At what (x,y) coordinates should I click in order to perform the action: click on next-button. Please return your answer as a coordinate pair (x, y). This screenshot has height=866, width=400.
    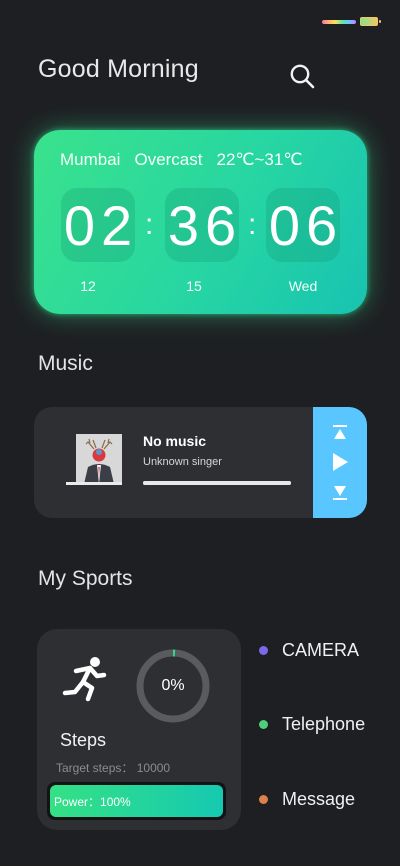
    Looking at the image, I should click on (340, 493).